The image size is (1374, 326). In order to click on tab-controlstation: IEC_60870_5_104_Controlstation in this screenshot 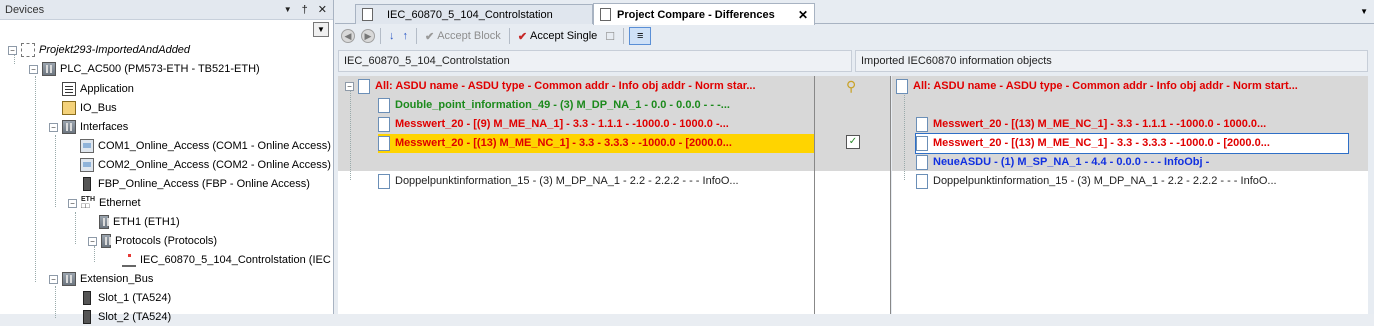, I will do `click(474, 14)`.